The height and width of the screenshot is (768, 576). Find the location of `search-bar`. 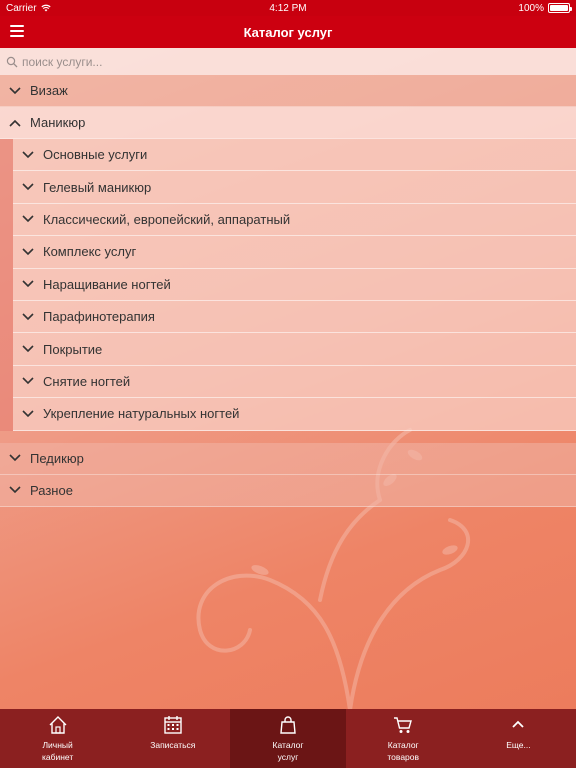

search-bar is located at coordinates (288, 61).